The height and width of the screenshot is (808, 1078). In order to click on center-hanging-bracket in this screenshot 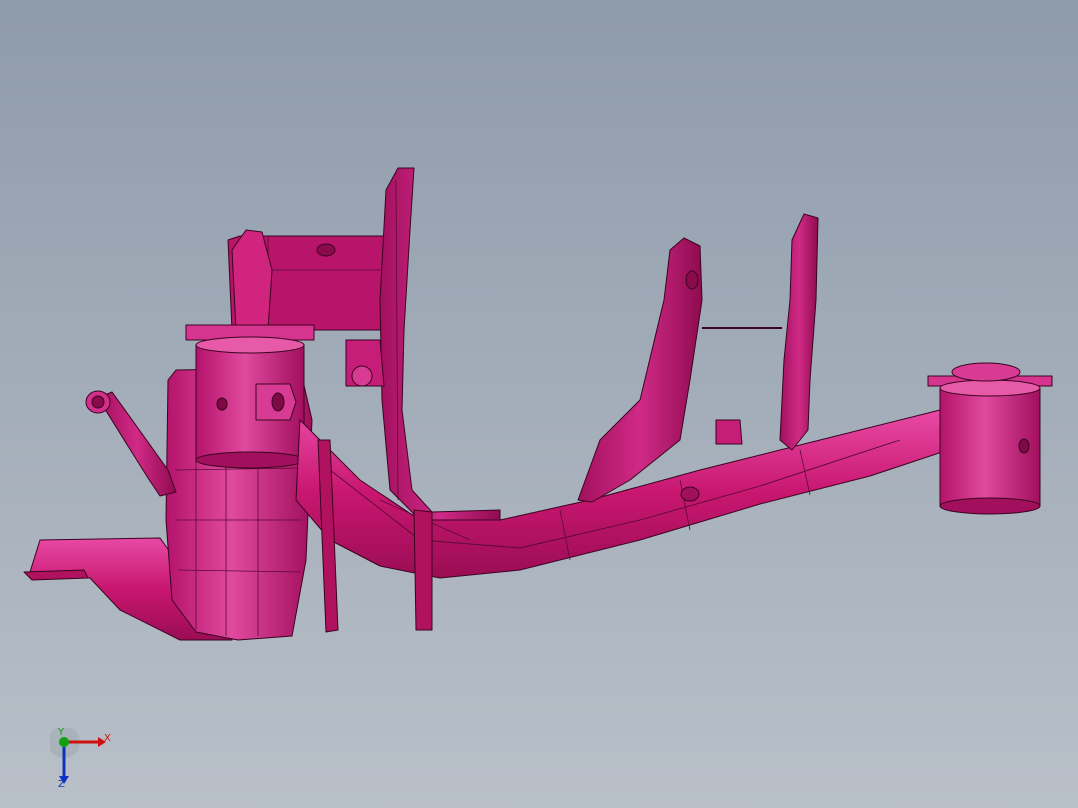, I will do `click(423, 570)`.